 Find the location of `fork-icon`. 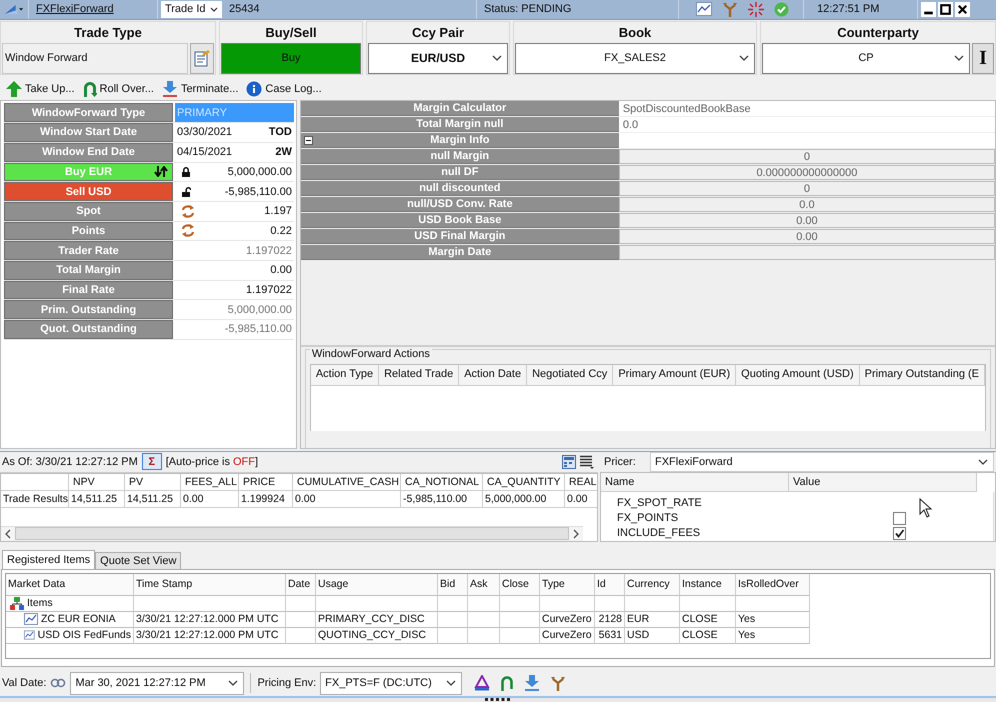

fork-icon is located at coordinates (558, 683).